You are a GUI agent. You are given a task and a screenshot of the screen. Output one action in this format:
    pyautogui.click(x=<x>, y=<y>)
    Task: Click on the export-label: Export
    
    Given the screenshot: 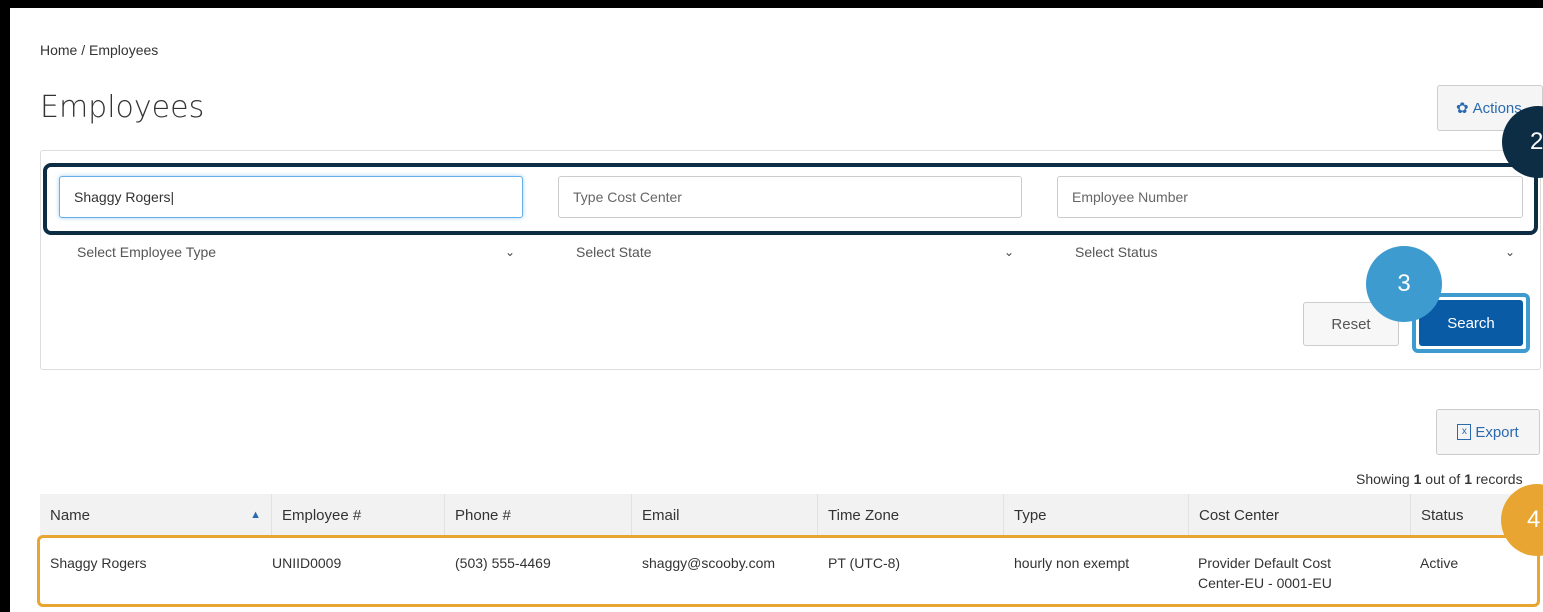 What is the action you would take?
    pyautogui.click(x=1497, y=432)
    